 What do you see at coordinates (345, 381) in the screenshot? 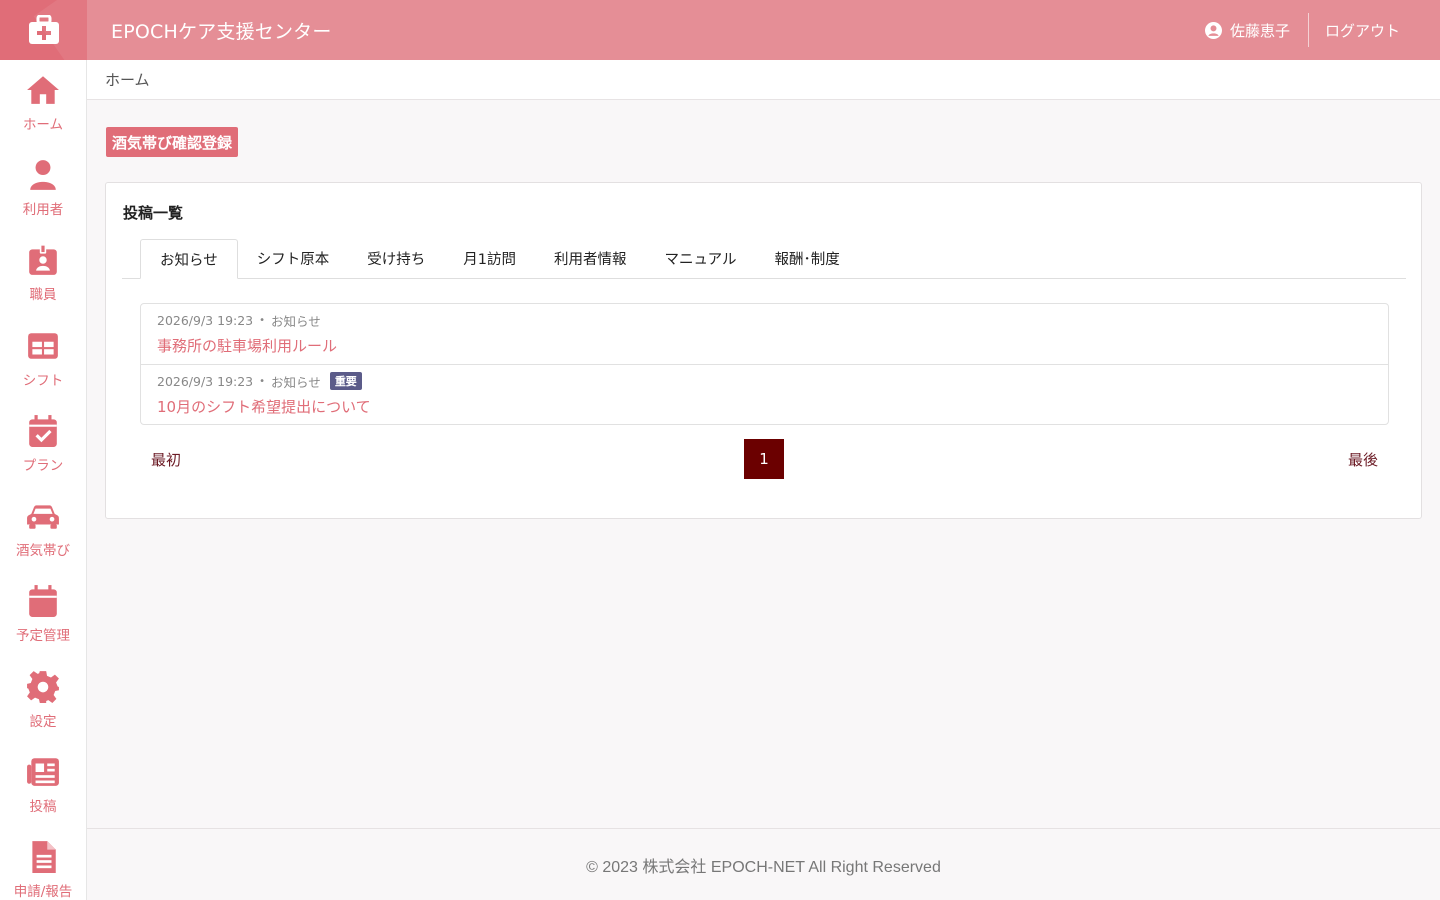
I see `important-badge: 重要` at bounding box center [345, 381].